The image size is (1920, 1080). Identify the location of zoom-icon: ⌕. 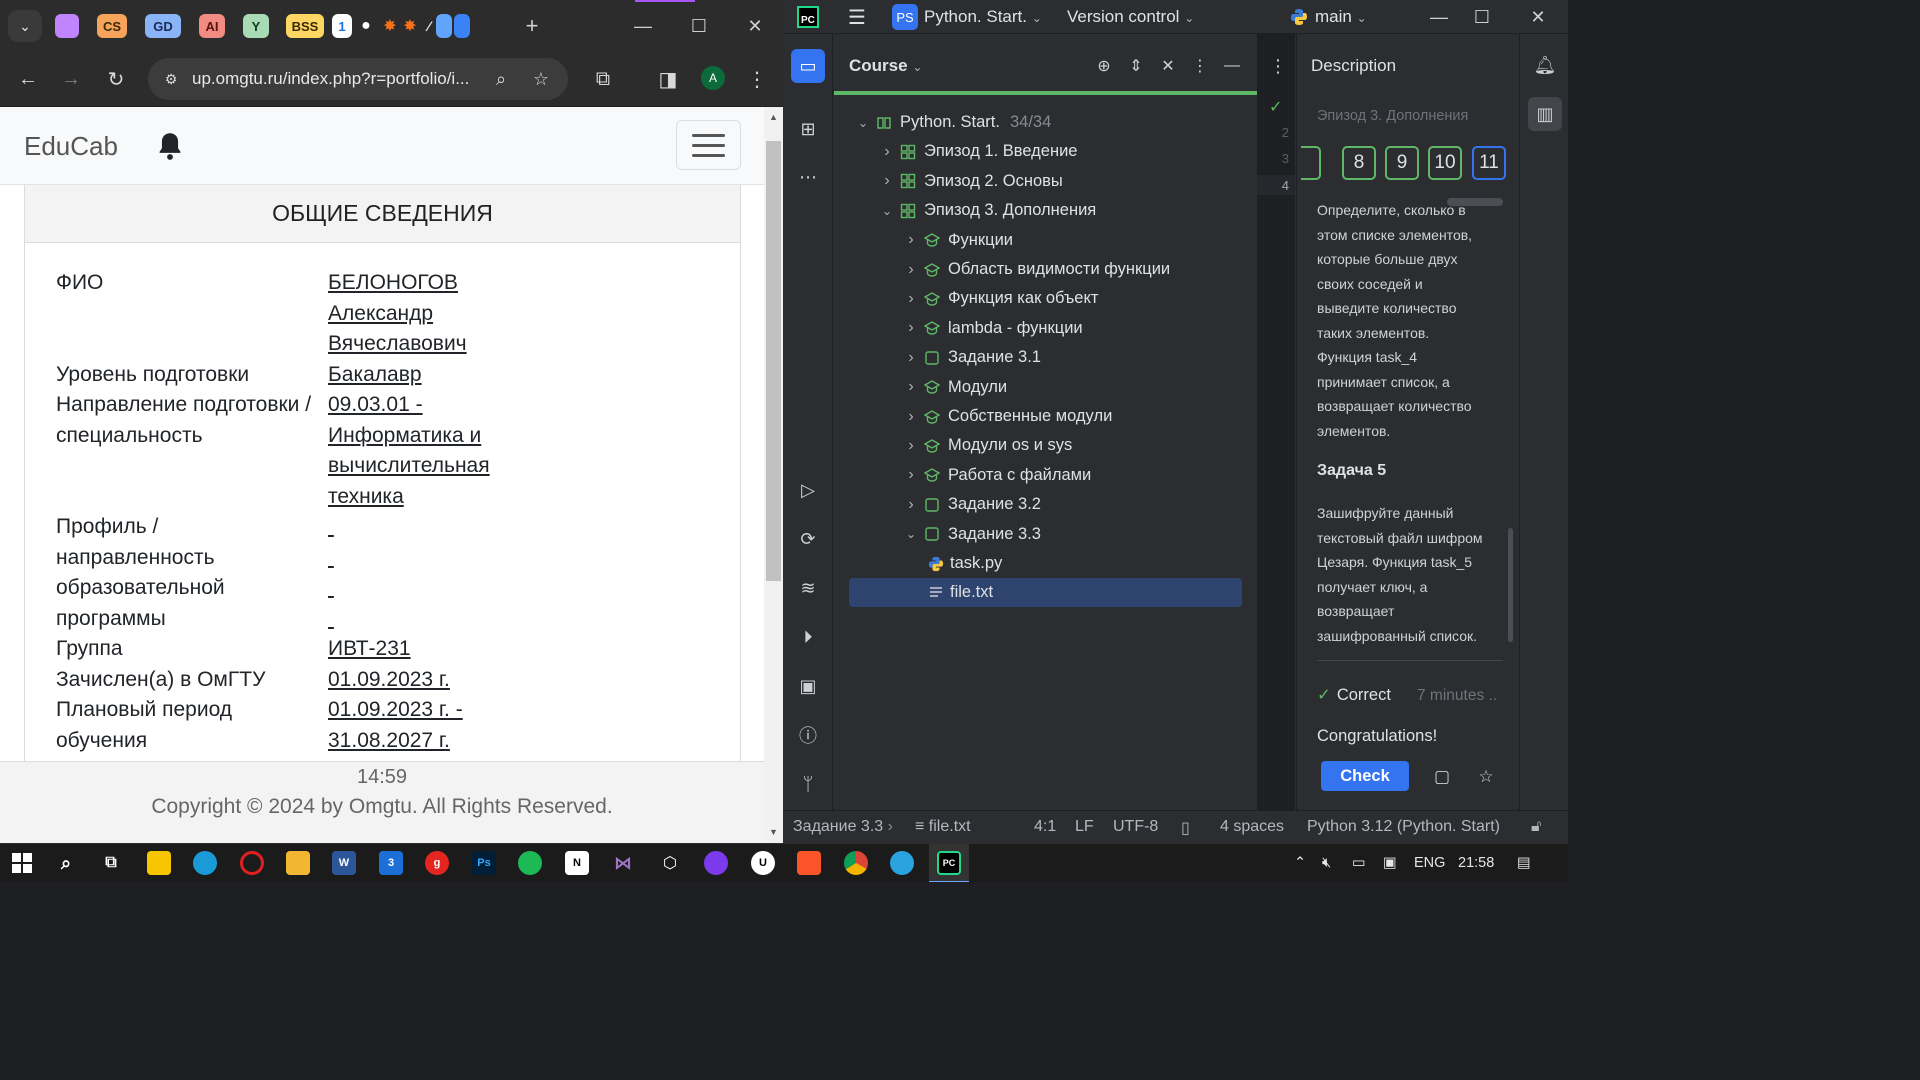
(501, 79).